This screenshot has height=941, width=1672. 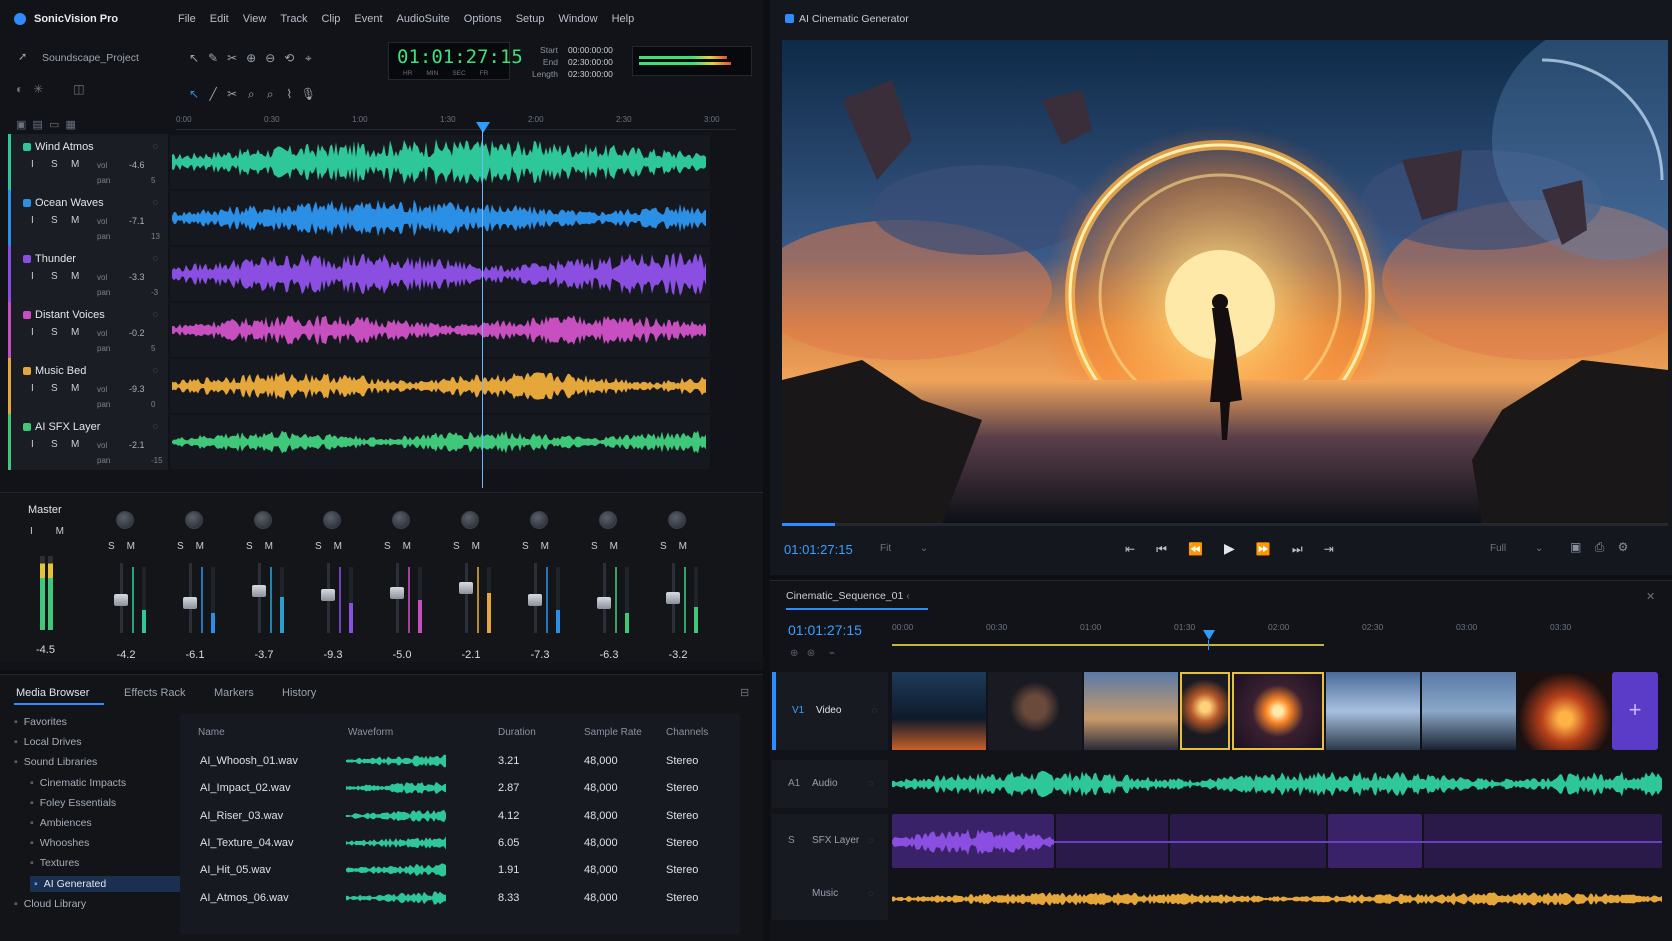 What do you see at coordinates (464, 788) in the screenshot?
I see `table-row: AI_Impact_02.wav 2.87 48,000 Stereo` at bounding box center [464, 788].